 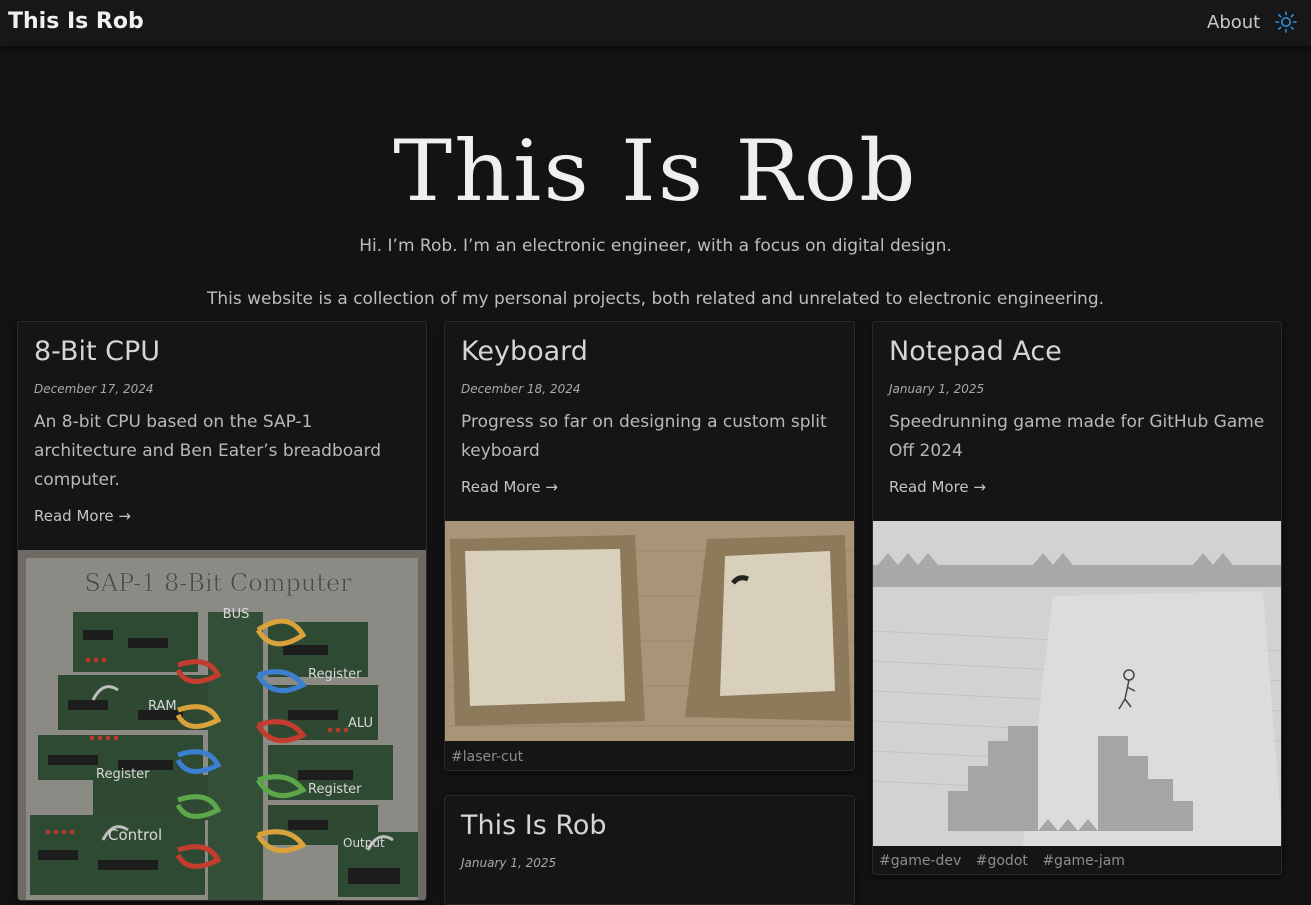 I want to click on nav-brand-link: This Is Rob, so click(x=76, y=21).